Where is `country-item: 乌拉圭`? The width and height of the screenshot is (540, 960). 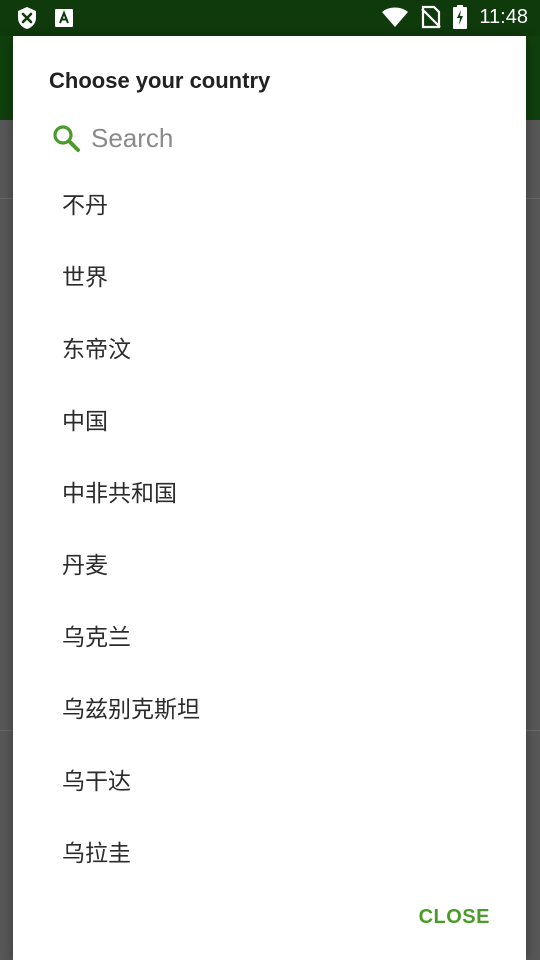
country-item: 乌拉圭 is located at coordinates (269, 851).